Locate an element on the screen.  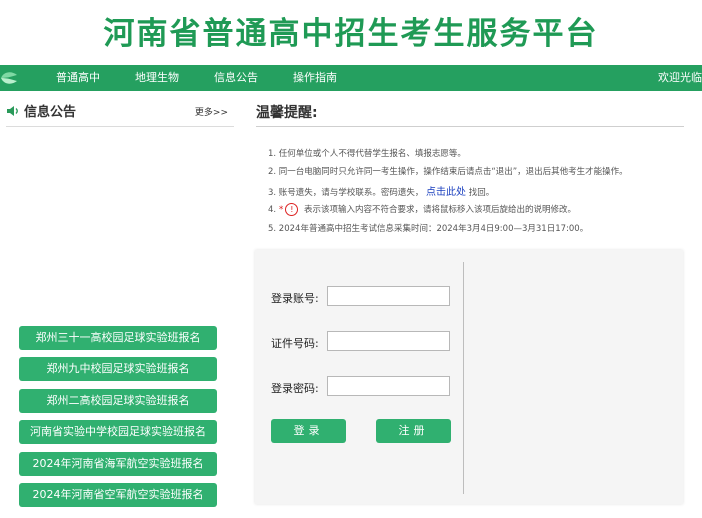
tip-1: 1. 任何单位或个人不得代替学生报名、填报志愿等。 is located at coordinates (367, 154).